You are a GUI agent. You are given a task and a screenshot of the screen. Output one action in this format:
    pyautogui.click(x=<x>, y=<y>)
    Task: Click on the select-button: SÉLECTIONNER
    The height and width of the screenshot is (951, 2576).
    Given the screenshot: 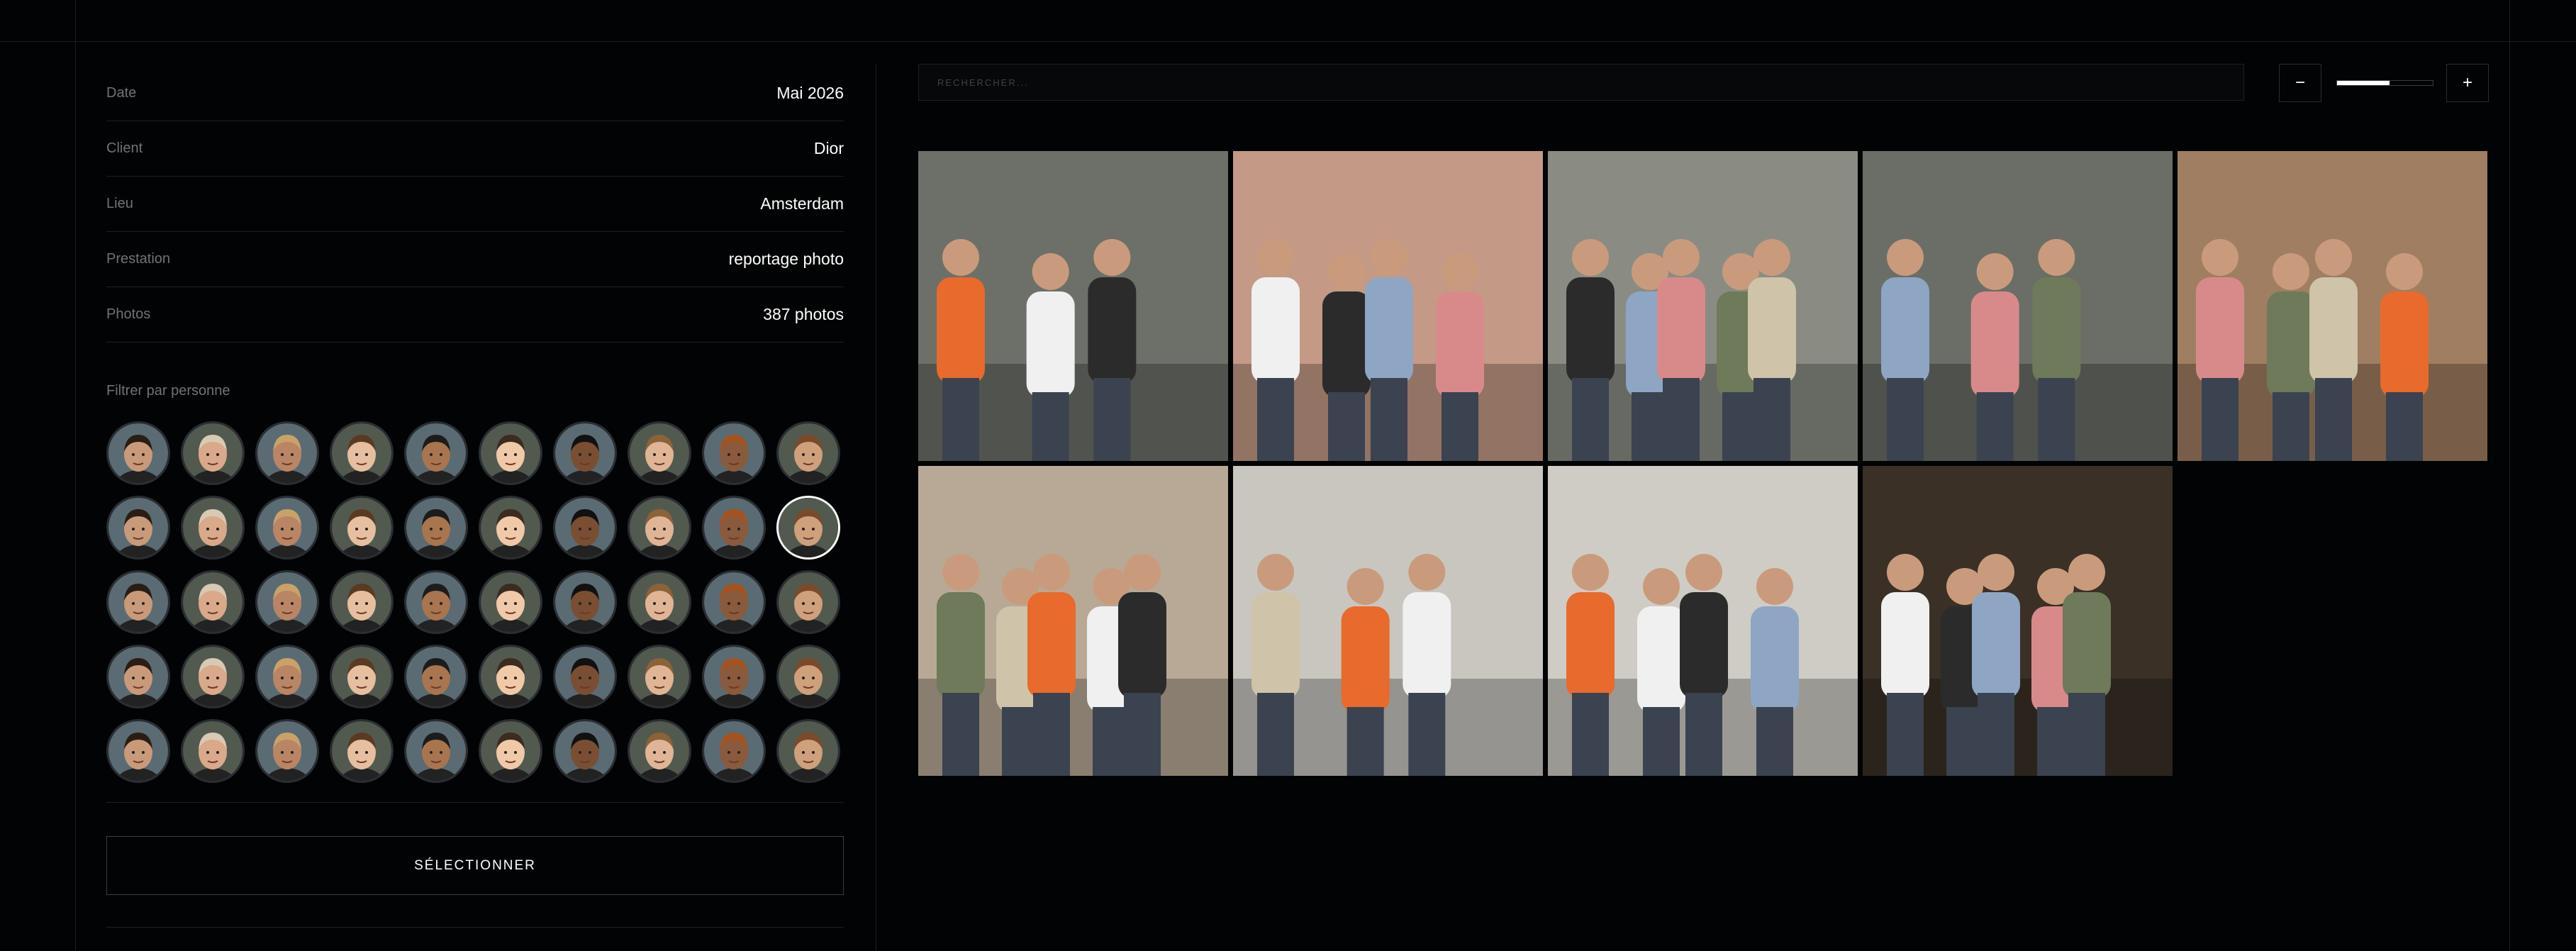 What is the action you would take?
    pyautogui.click(x=475, y=865)
    